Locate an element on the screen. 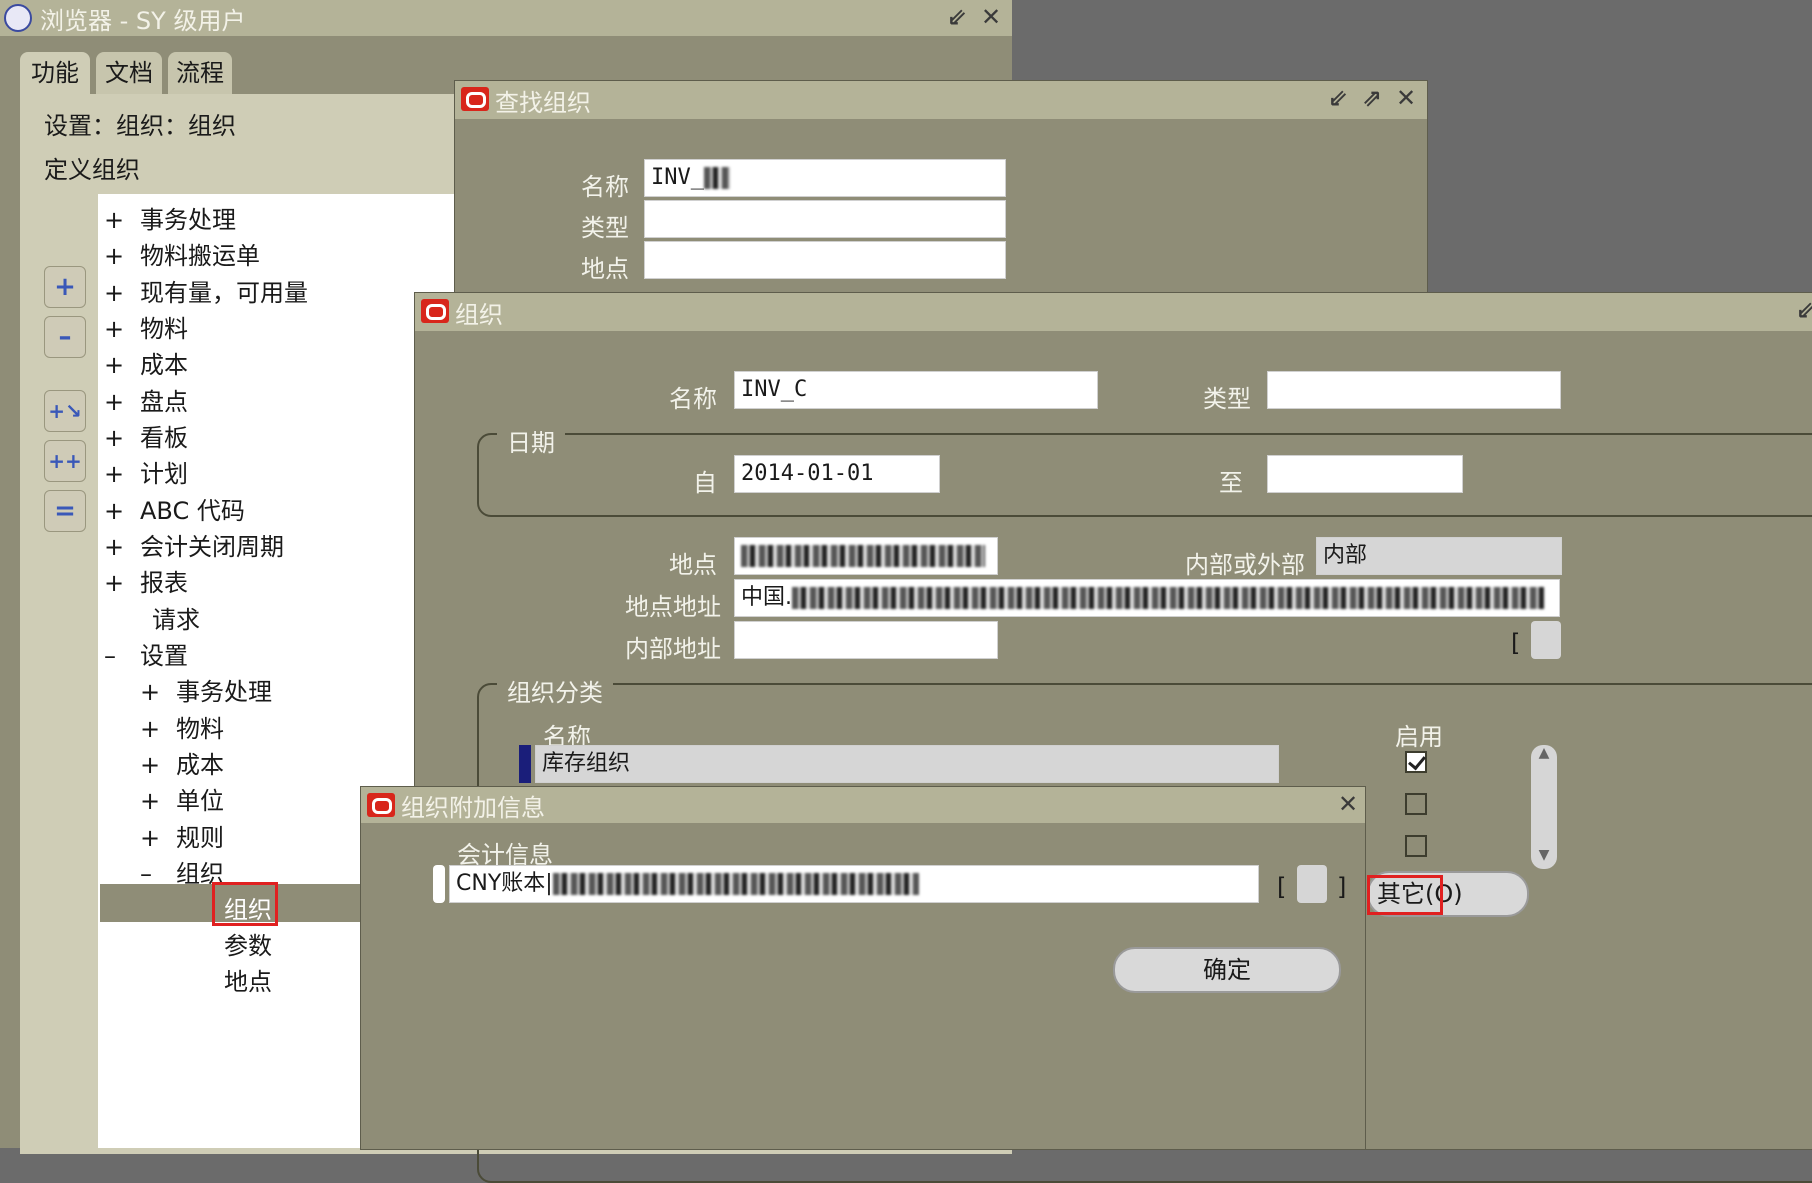 Image resolution: width=1812 pixels, height=1183 pixels. tab-functions: 功能 is located at coordinates (55, 73).